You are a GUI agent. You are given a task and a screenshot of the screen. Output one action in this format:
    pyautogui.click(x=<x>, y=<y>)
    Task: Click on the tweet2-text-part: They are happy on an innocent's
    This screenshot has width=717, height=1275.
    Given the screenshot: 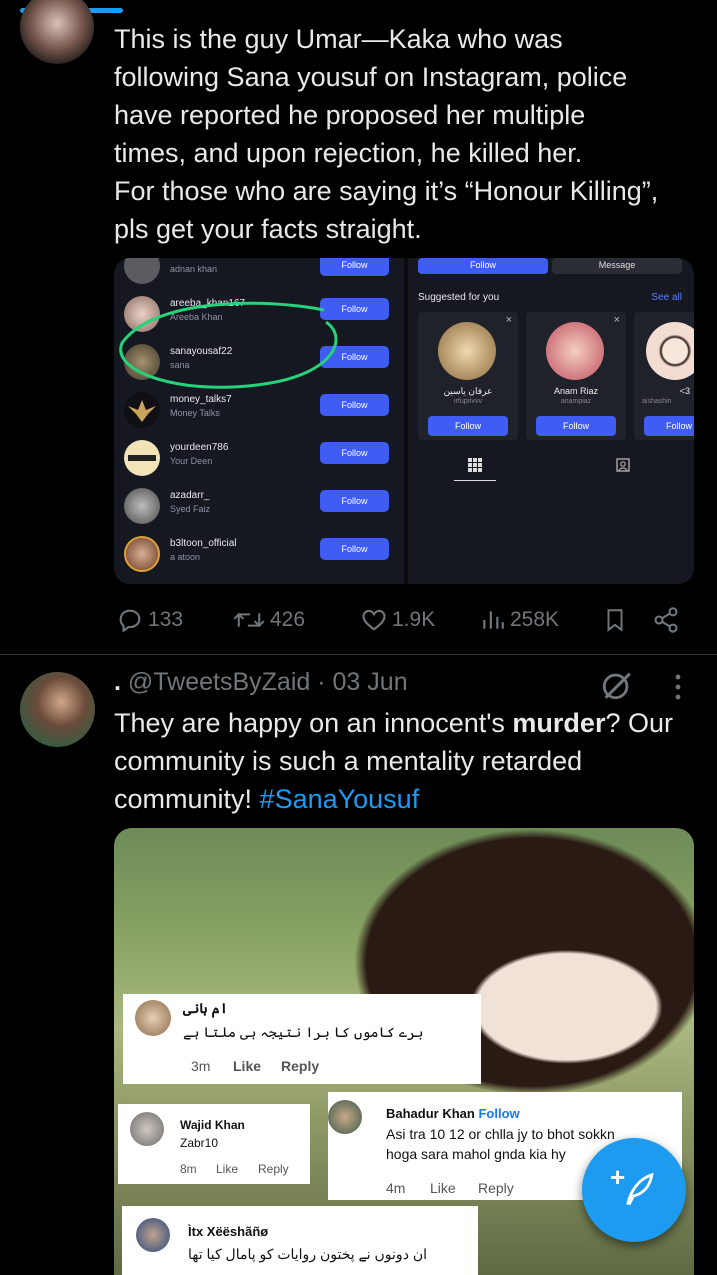 What is the action you would take?
    pyautogui.click(x=313, y=723)
    